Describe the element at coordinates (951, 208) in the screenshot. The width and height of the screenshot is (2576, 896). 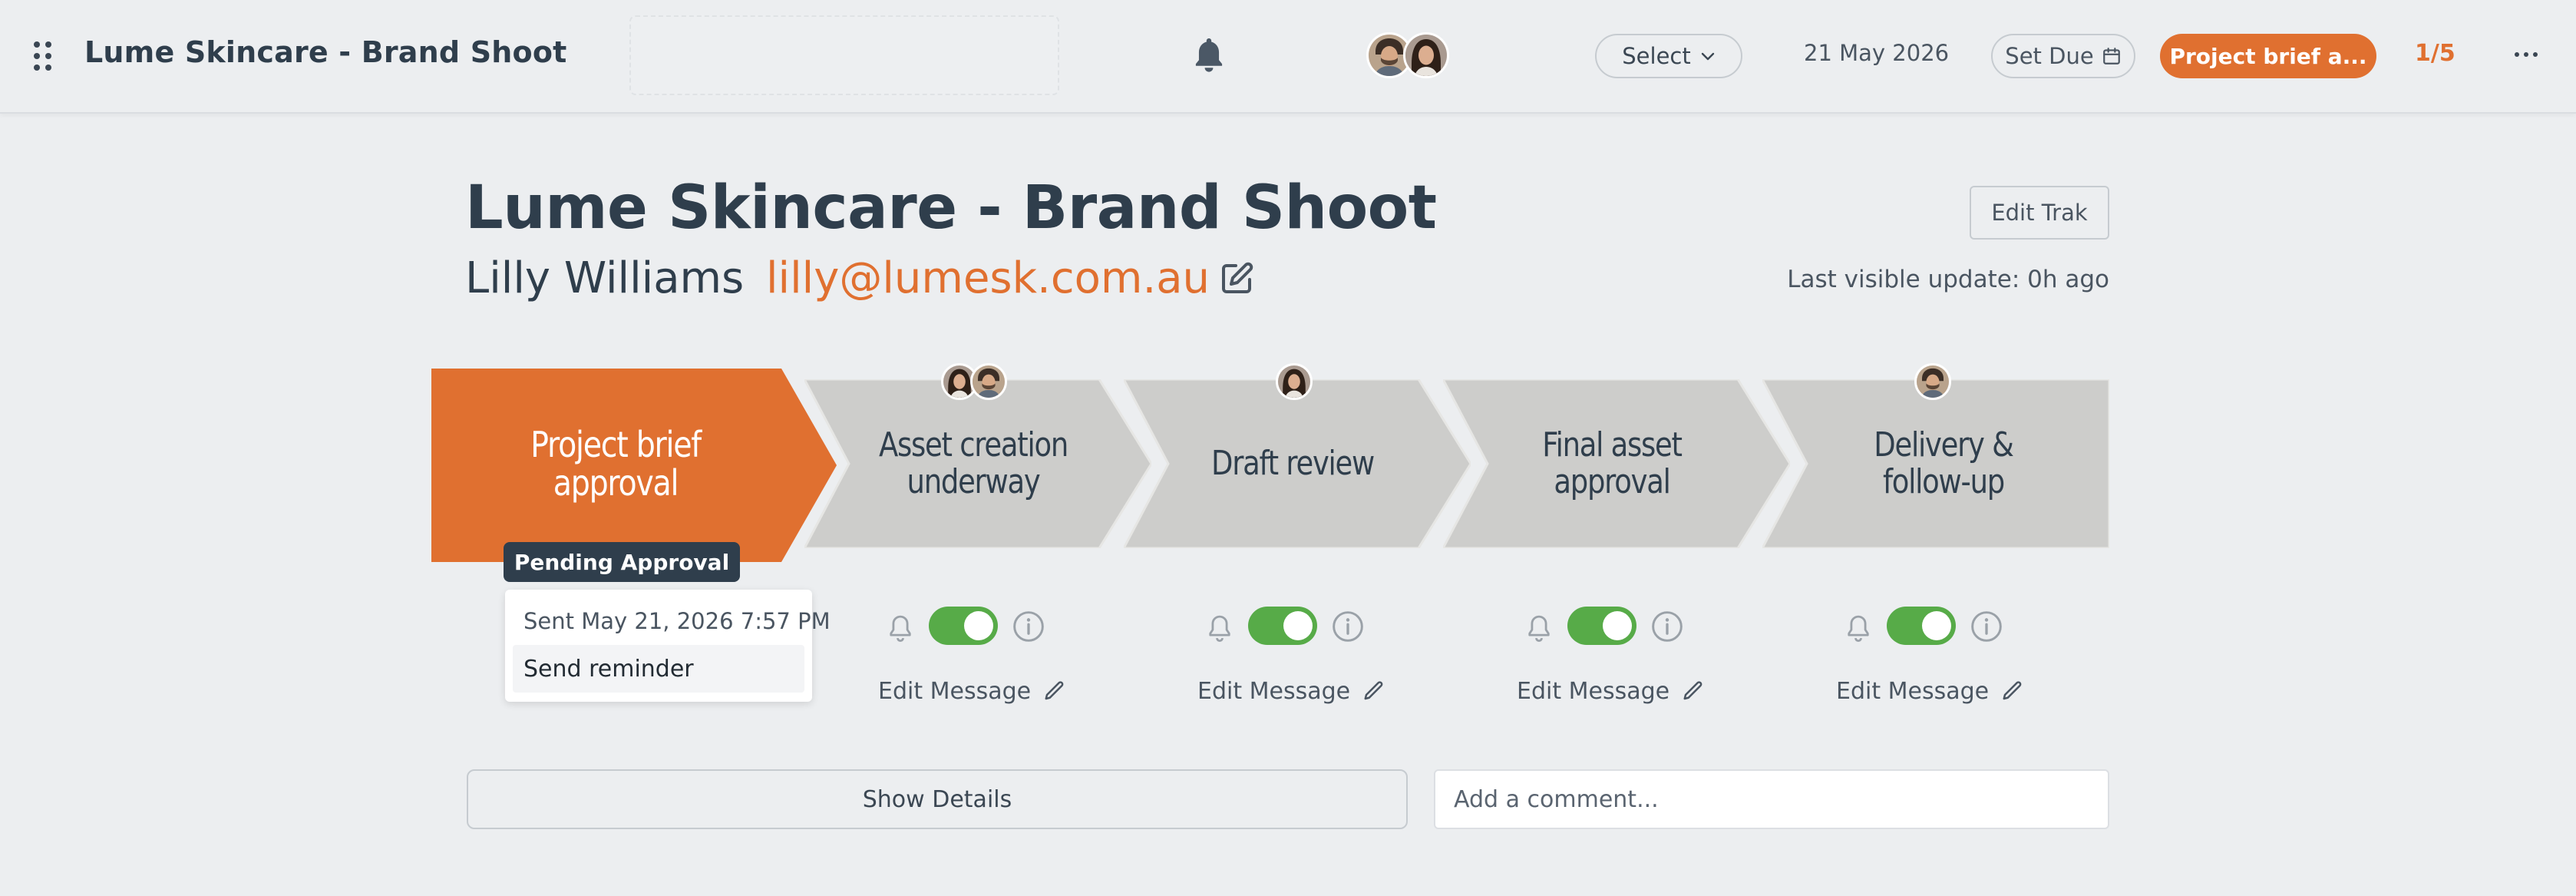
I see `page-title: Lume Skincare - Brand Shoot` at that location.